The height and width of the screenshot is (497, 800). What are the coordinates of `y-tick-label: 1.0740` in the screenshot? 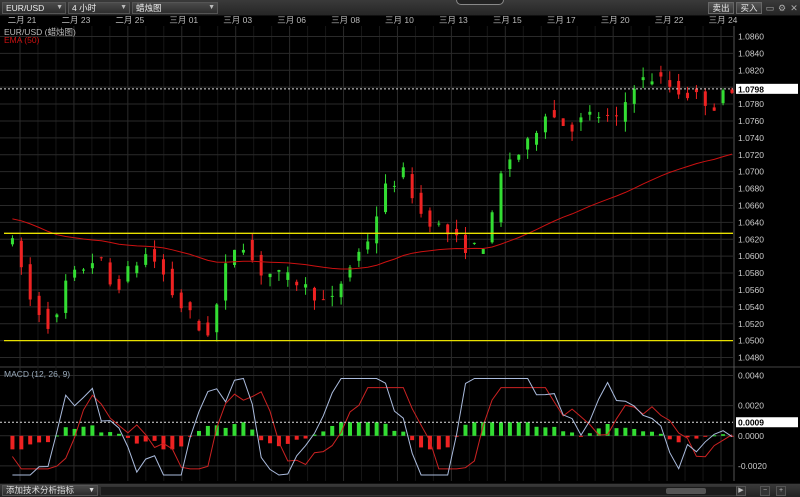 It's located at (751, 138).